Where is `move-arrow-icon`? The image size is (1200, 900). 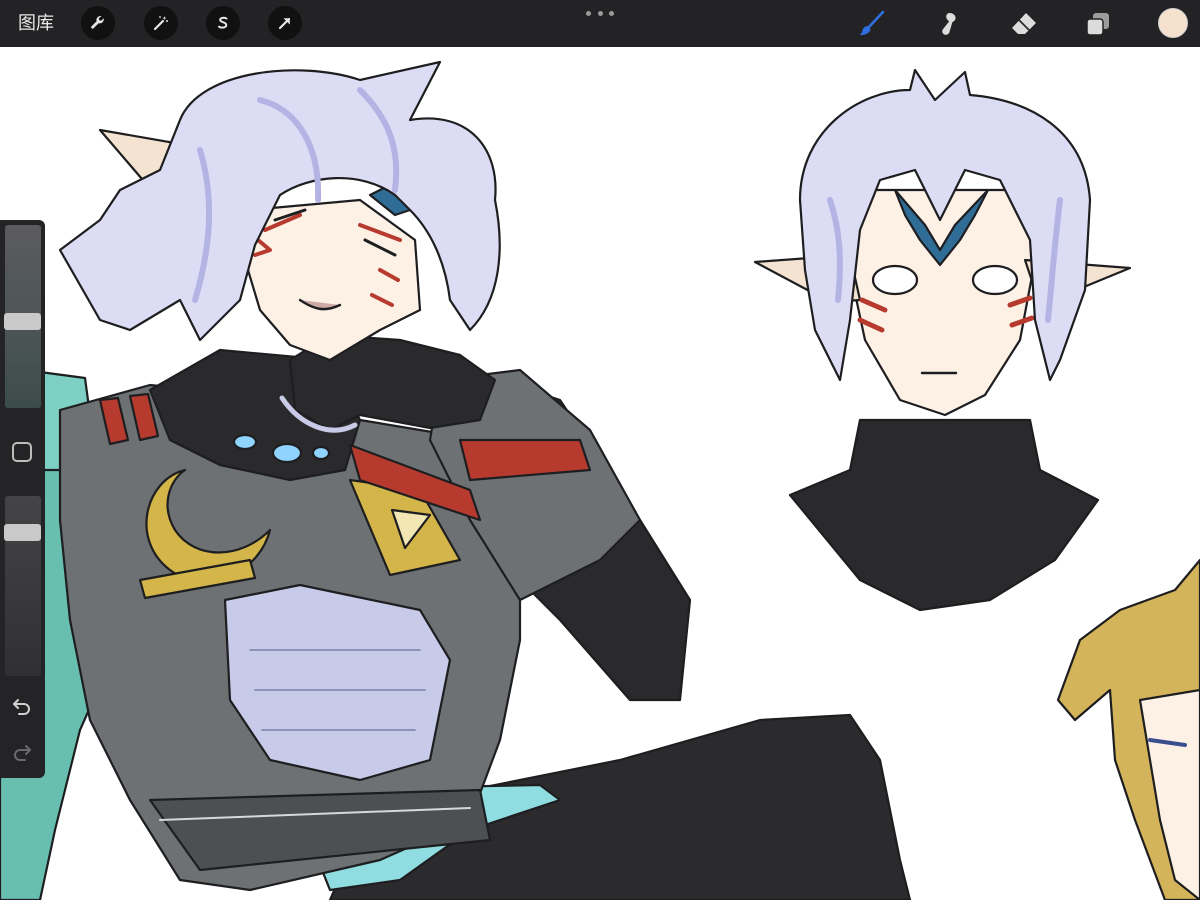 move-arrow-icon is located at coordinates (284, 23).